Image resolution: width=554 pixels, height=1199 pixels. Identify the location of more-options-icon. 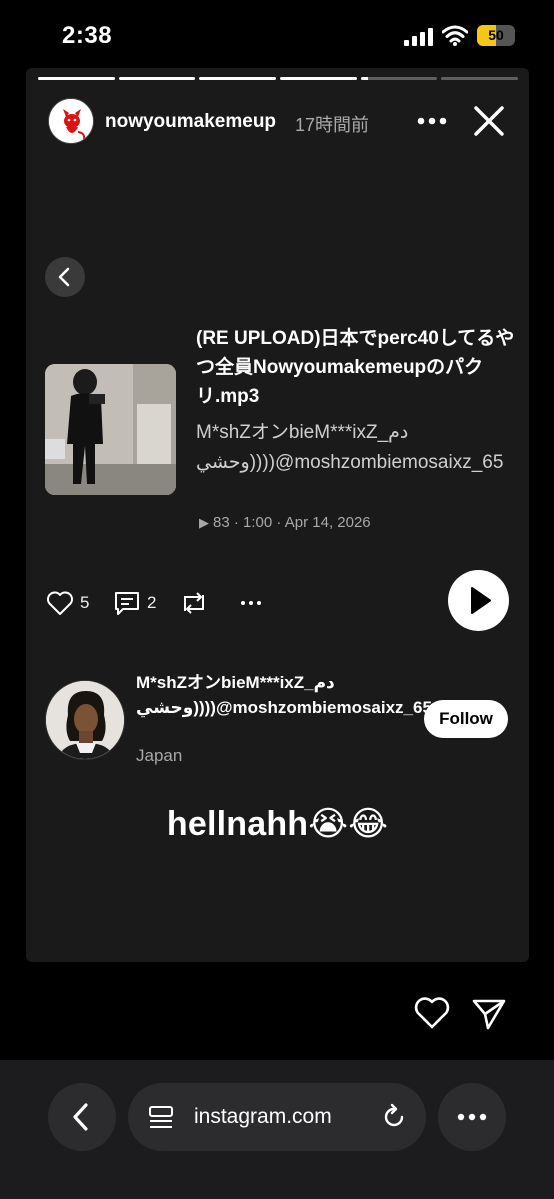
(251, 603).